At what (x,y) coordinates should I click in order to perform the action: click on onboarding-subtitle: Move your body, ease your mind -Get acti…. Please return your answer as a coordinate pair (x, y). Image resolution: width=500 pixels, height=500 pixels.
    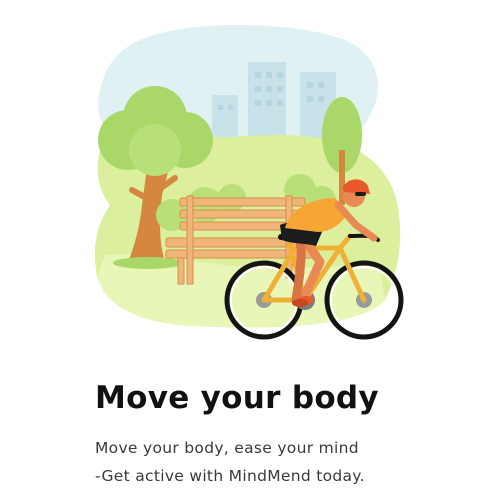
    Looking at the image, I should click on (255, 462).